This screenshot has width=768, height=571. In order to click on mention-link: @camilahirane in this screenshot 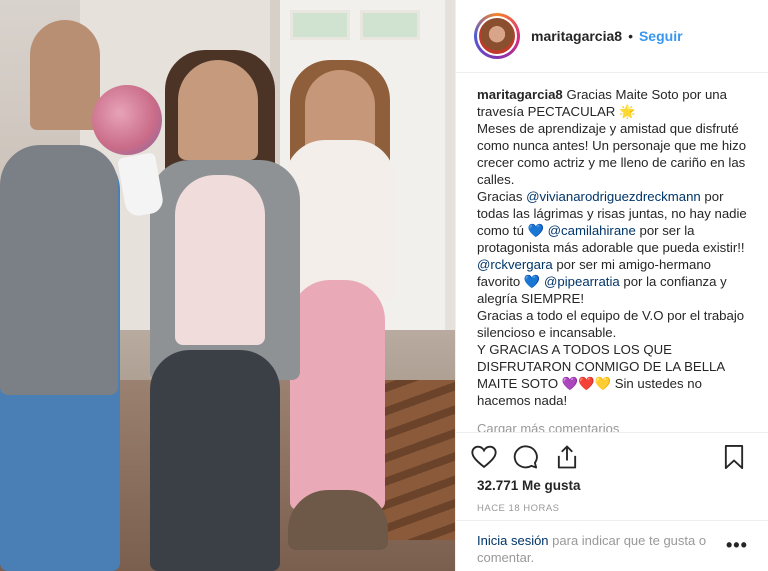, I will do `click(592, 230)`.